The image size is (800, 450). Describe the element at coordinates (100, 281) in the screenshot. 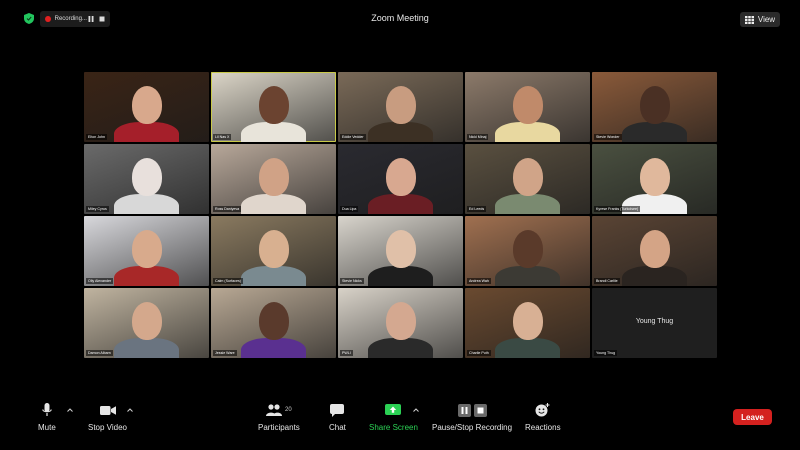

I see `participant-name: Olly Alexander` at that location.